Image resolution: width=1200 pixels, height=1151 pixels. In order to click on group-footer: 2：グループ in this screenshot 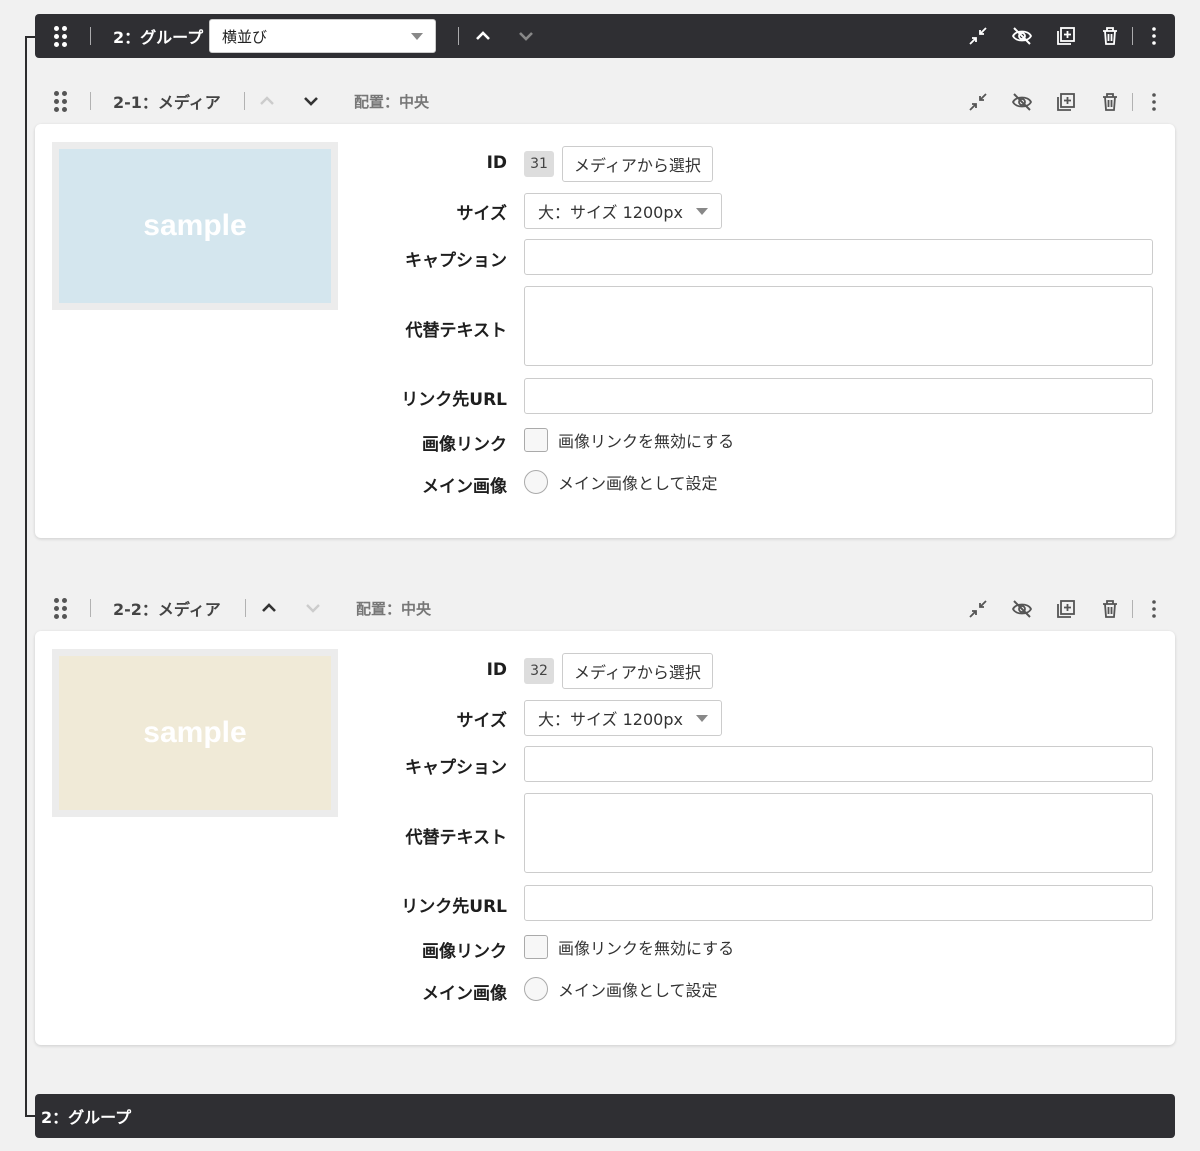, I will do `click(605, 1116)`.